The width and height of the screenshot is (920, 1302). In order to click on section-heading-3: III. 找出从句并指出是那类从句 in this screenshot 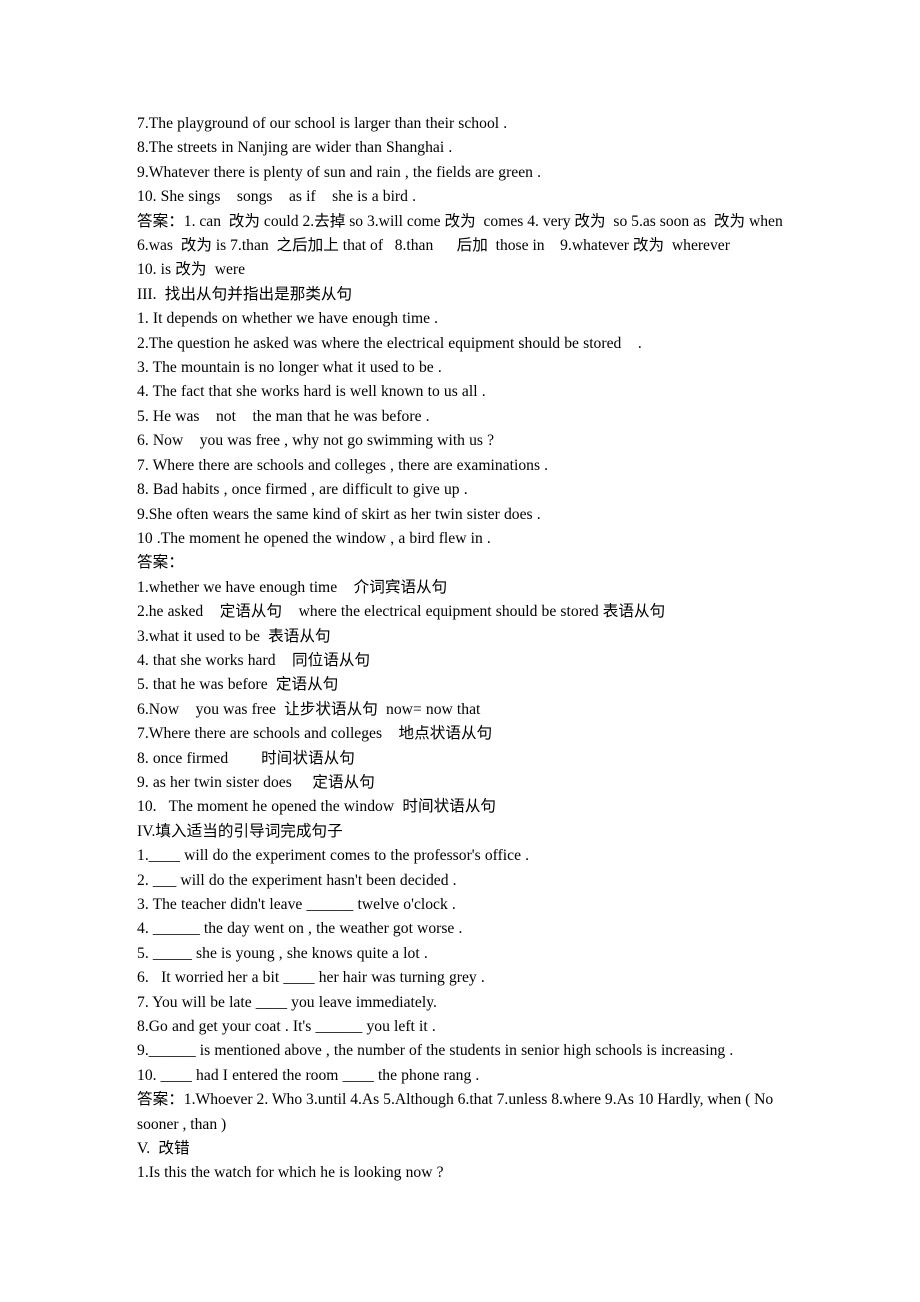, I will do `click(245, 294)`.